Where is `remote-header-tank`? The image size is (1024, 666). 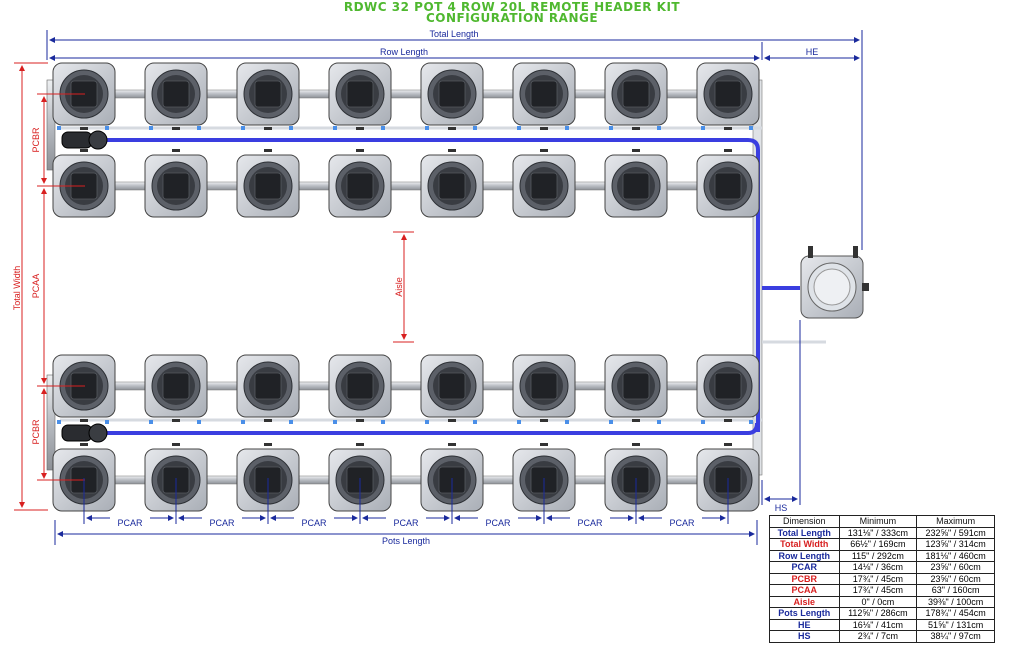
remote-header-tank is located at coordinates (834, 282).